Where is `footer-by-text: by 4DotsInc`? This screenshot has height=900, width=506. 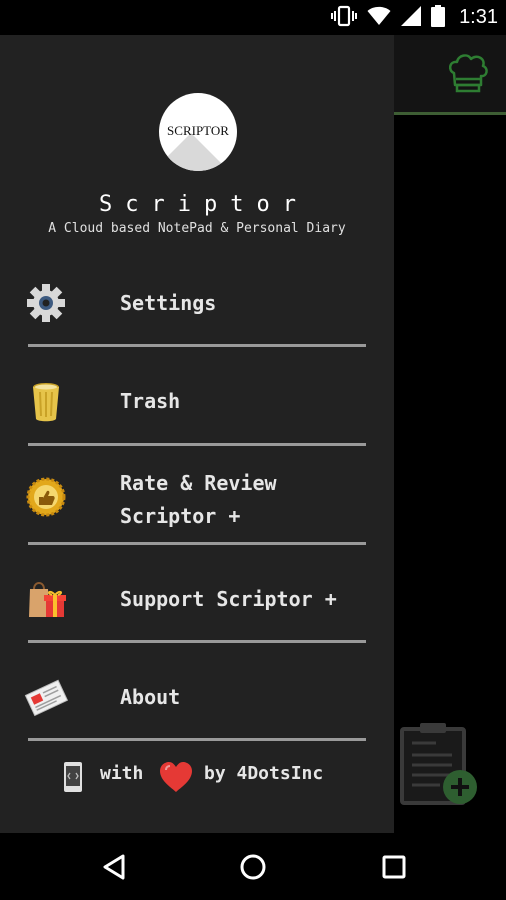
footer-by-text: by 4DotsInc is located at coordinates (264, 773).